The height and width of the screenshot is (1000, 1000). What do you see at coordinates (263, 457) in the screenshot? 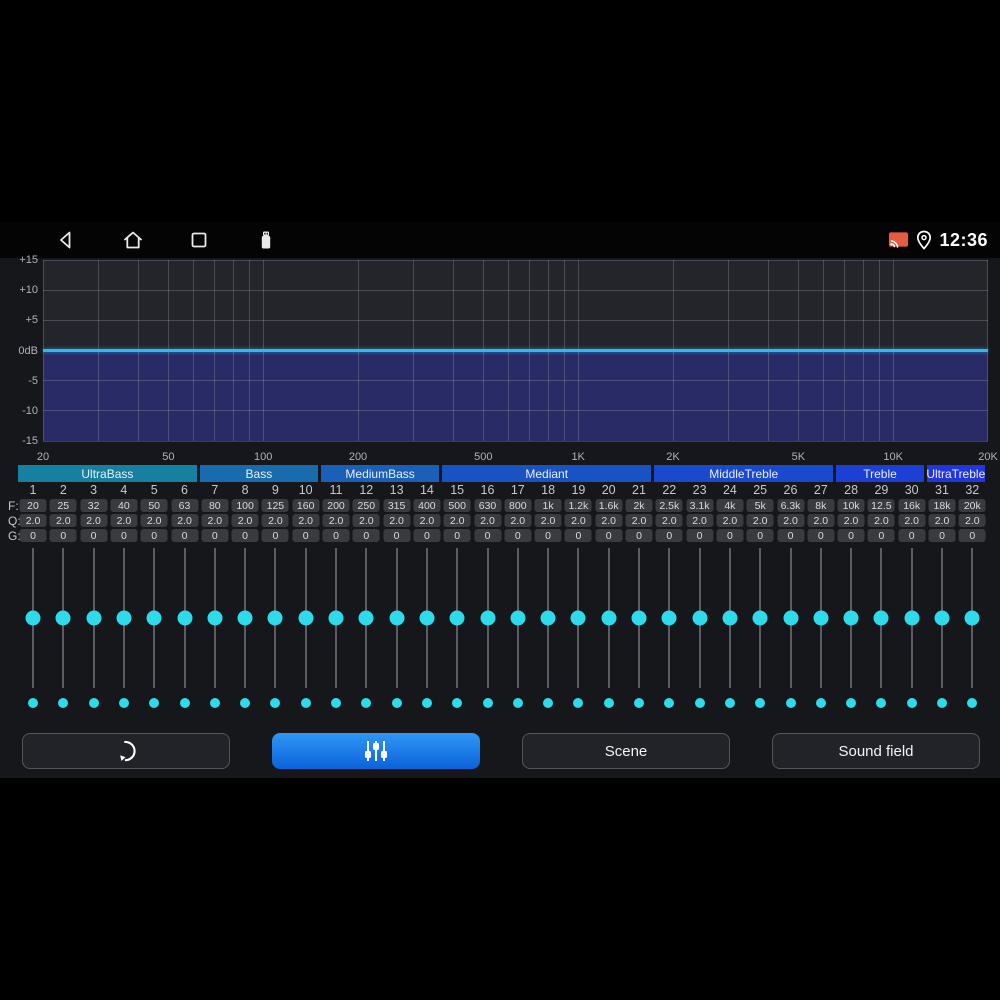
I see `x-tick-label: 100` at bounding box center [263, 457].